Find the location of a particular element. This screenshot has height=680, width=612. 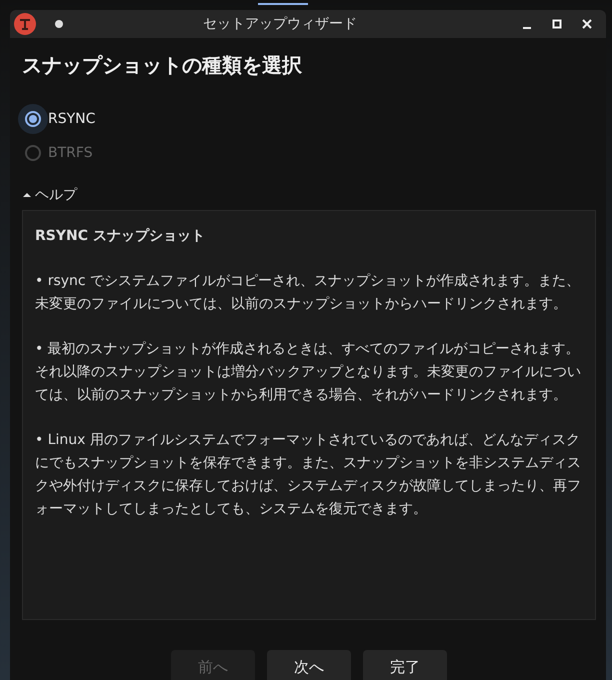

help-toggle: ヘルプ is located at coordinates (49, 195).